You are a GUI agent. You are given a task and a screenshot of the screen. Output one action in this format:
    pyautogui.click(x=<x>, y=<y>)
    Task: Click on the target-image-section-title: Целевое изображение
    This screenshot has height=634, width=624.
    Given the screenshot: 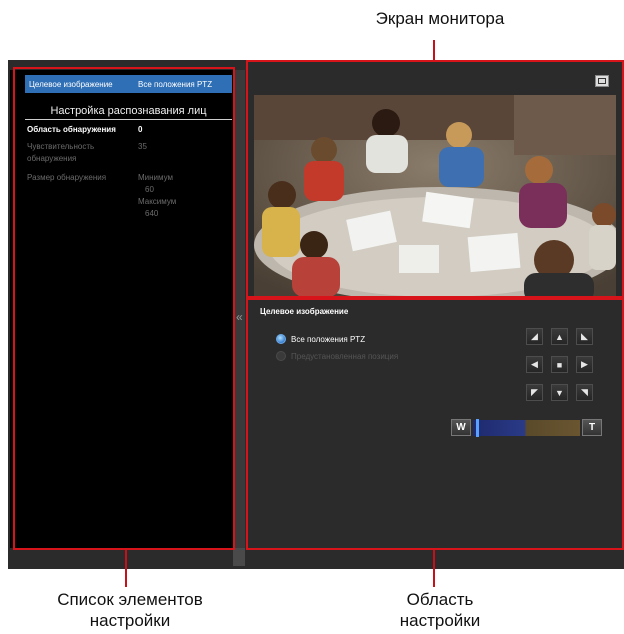 What is the action you would take?
    pyautogui.click(x=304, y=311)
    